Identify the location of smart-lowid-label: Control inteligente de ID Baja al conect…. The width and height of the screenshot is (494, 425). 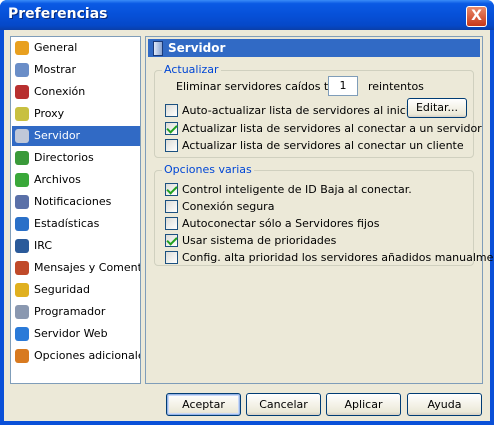
(297, 189).